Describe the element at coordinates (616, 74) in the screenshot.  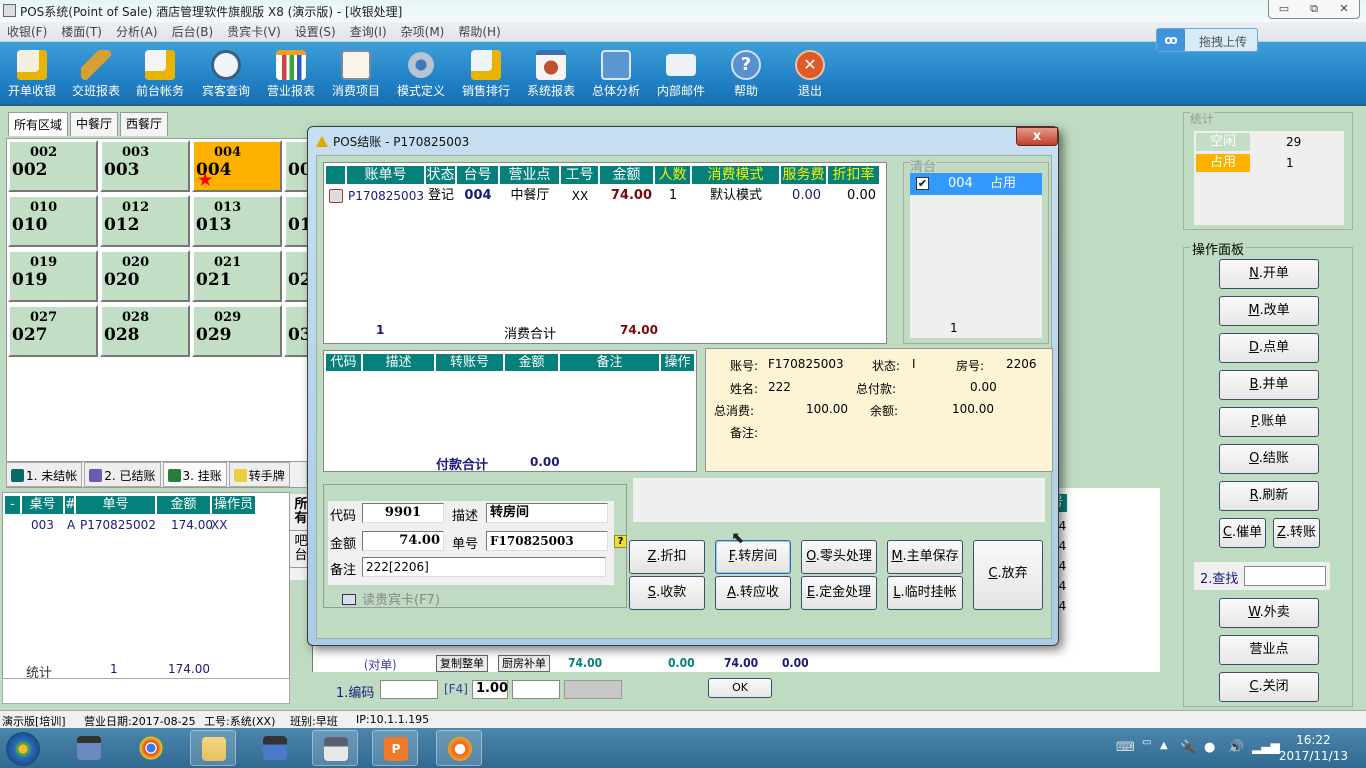
I see `toolbar-overall-analysis: 总体分析` at that location.